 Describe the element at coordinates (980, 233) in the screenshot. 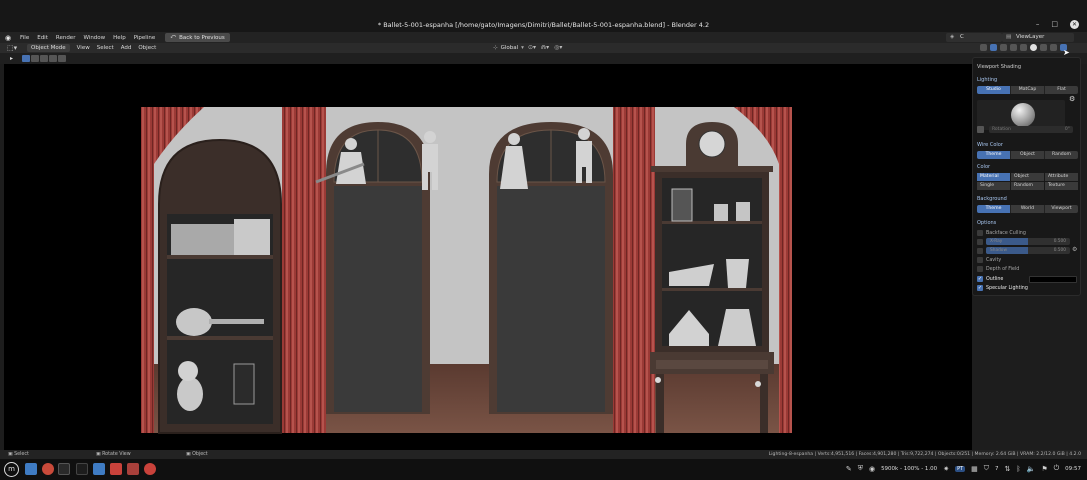

I see `backface-culling-checkbox` at that location.